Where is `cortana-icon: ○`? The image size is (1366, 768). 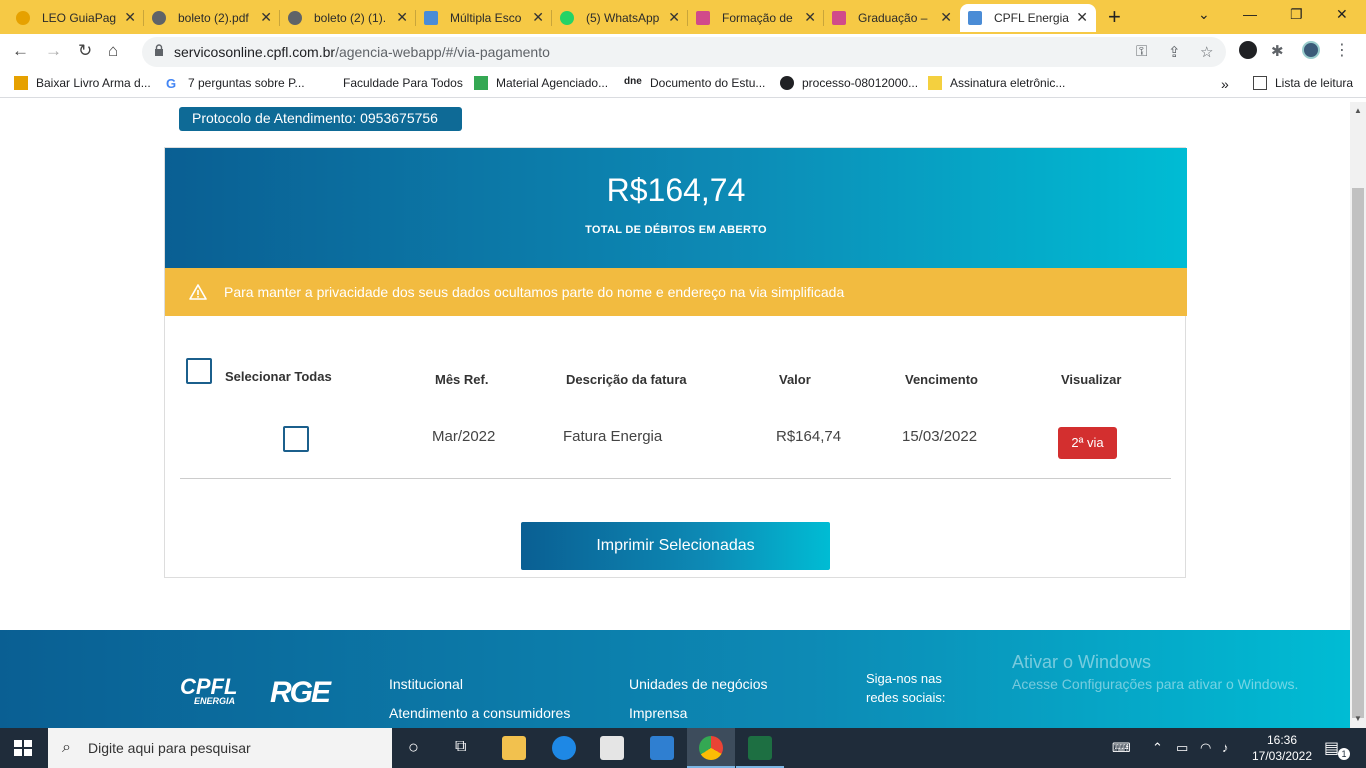 cortana-icon: ○ is located at coordinates (413, 747).